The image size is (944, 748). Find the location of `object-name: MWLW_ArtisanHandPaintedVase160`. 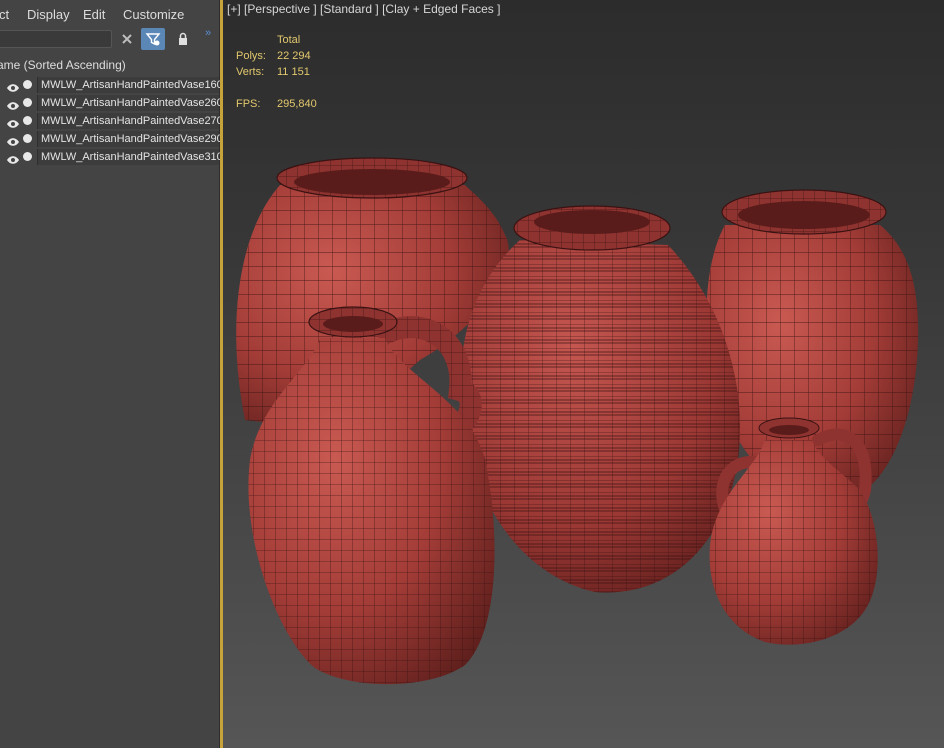

object-name: MWLW_ArtisanHandPaintedVase160 is located at coordinates (130, 85).